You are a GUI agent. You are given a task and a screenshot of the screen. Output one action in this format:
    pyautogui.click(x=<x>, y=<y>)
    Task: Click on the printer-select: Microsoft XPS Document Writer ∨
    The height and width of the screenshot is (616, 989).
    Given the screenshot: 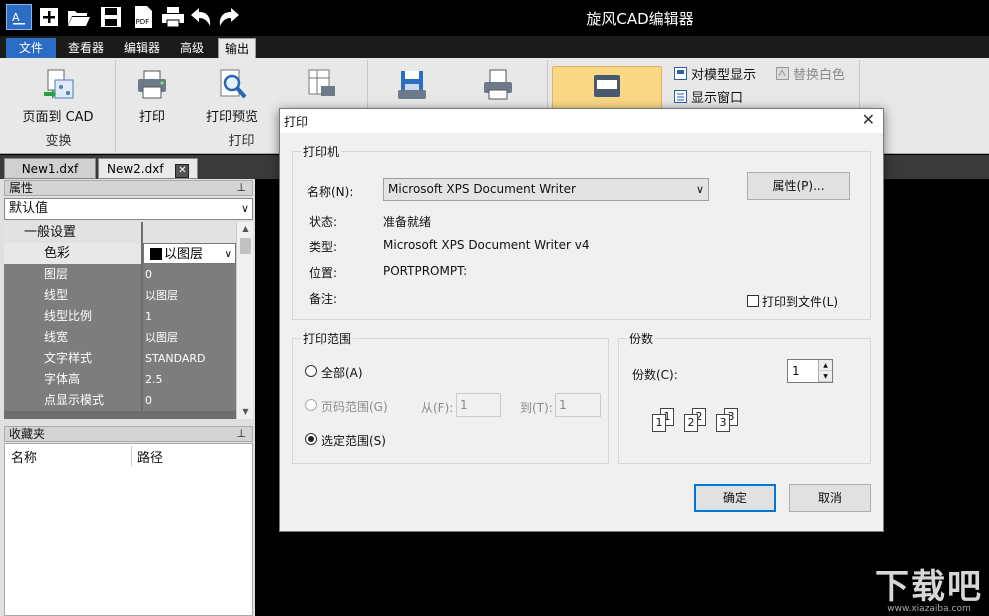 What is the action you would take?
    pyautogui.click(x=546, y=189)
    